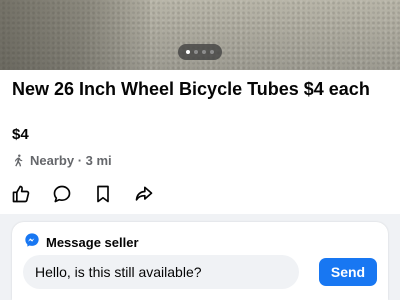 Image resolution: width=400 pixels, height=300 pixels. What do you see at coordinates (144, 194) in the screenshot?
I see `share-icon` at bounding box center [144, 194].